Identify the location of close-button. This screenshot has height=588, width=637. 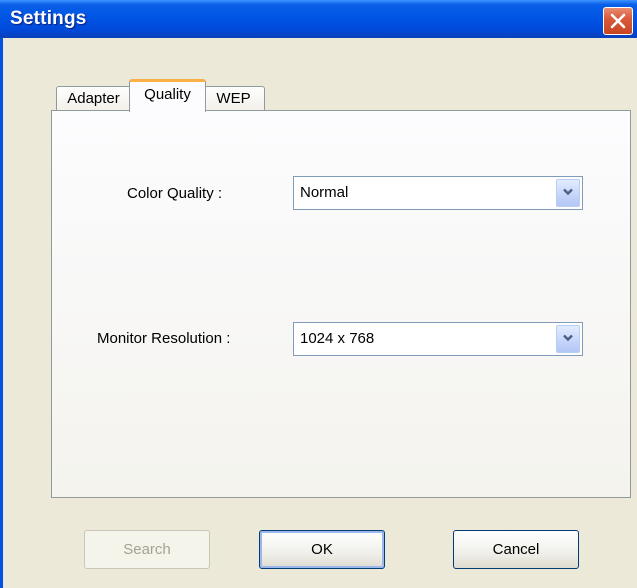
(618, 21).